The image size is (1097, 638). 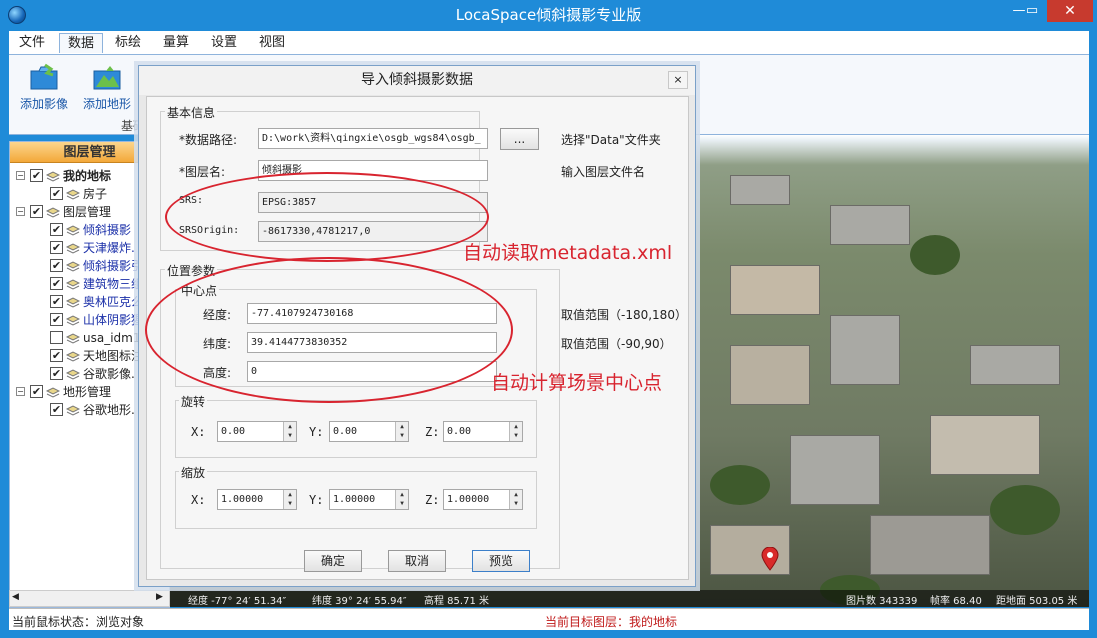 I want to click on annotation-ellipse-center, so click(x=329, y=330).